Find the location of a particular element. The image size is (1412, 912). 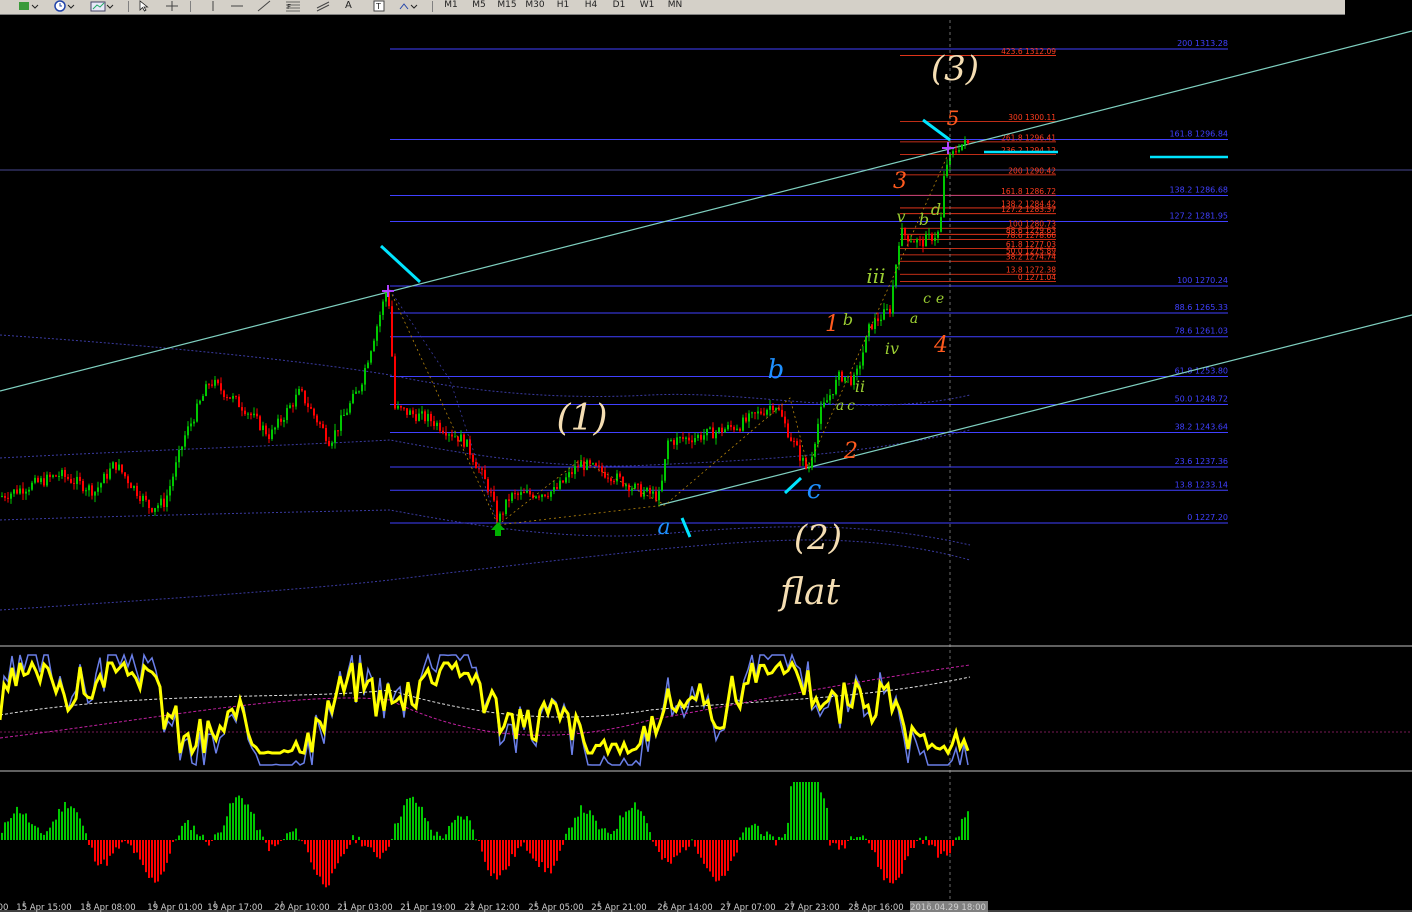

timeframe-h1: H1 is located at coordinates (563, 6).